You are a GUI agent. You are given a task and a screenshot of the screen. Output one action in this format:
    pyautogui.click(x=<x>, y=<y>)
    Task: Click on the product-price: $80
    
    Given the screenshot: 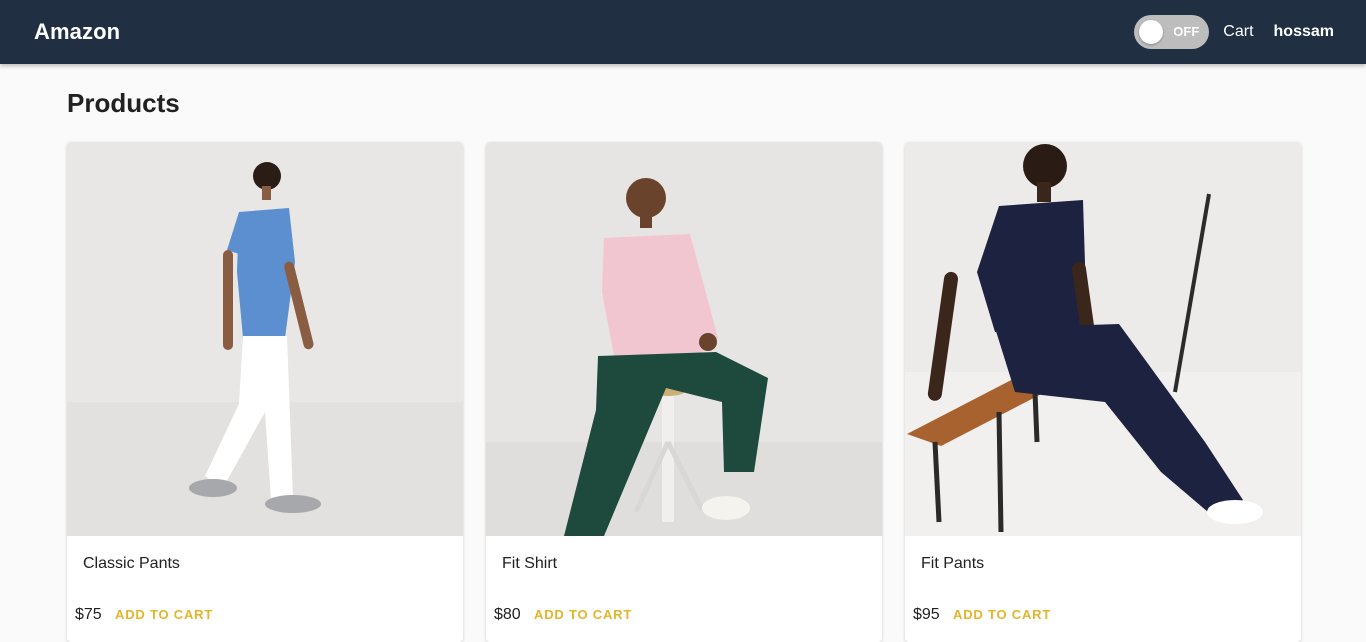 What is the action you would take?
    pyautogui.click(x=507, y=614)
    